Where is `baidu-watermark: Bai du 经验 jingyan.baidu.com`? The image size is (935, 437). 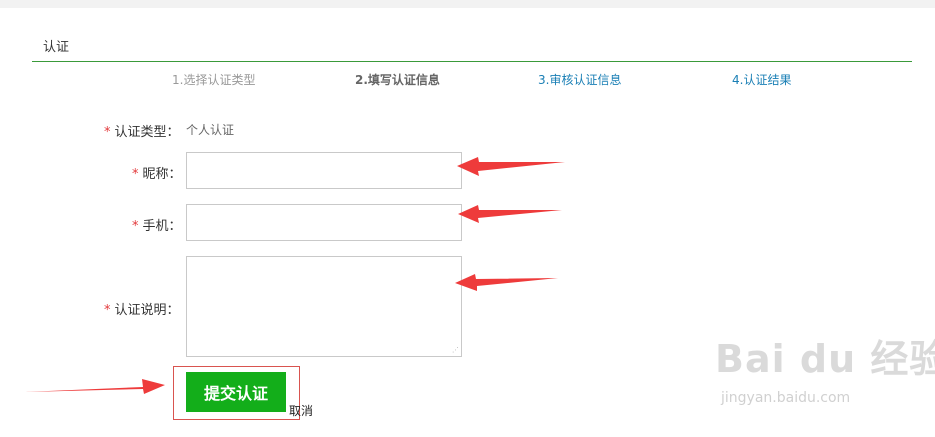
baidu-watermark: Bai du 经验 jingyan.baidu.com is located at coordinates (825, 373).